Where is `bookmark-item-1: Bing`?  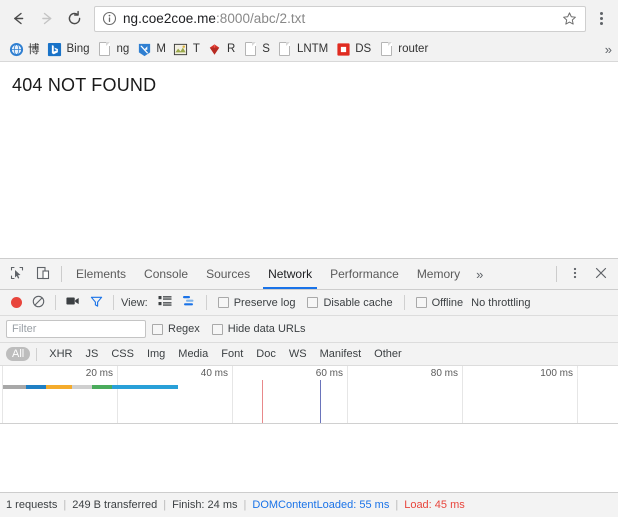
bookmark-item-1: Bing is located at coordinates (70, 49).